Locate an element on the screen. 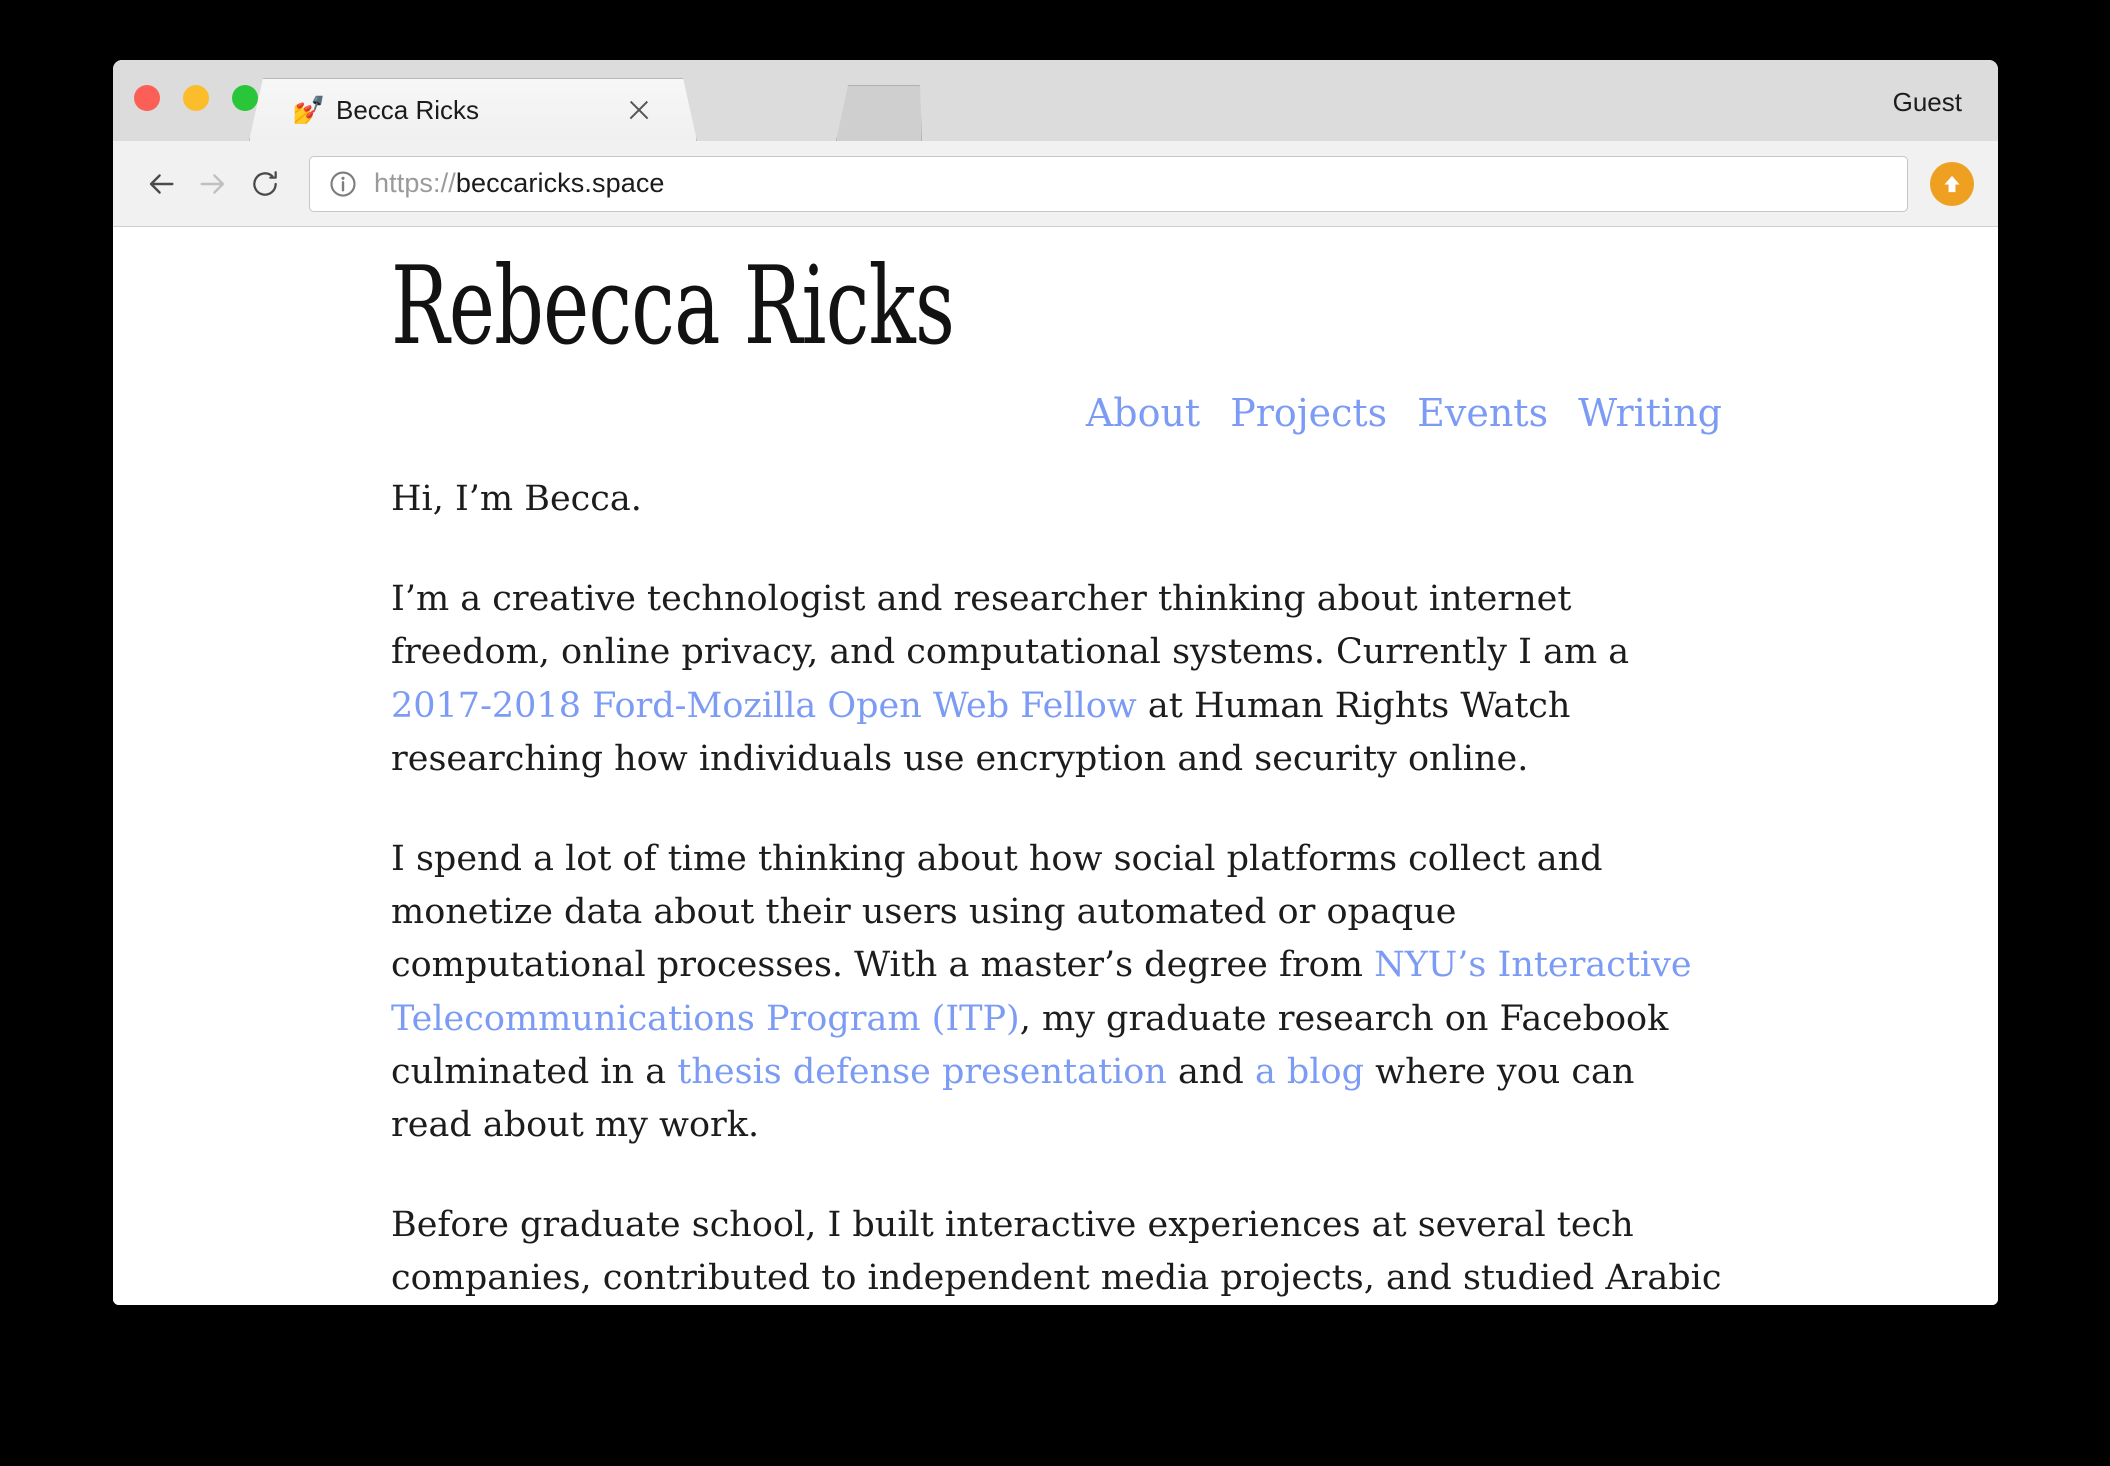 Image resolution: width=2110 pixels, height=1466 pixels. nav-link-projects: Projects is located at coordinates (1308, 413).